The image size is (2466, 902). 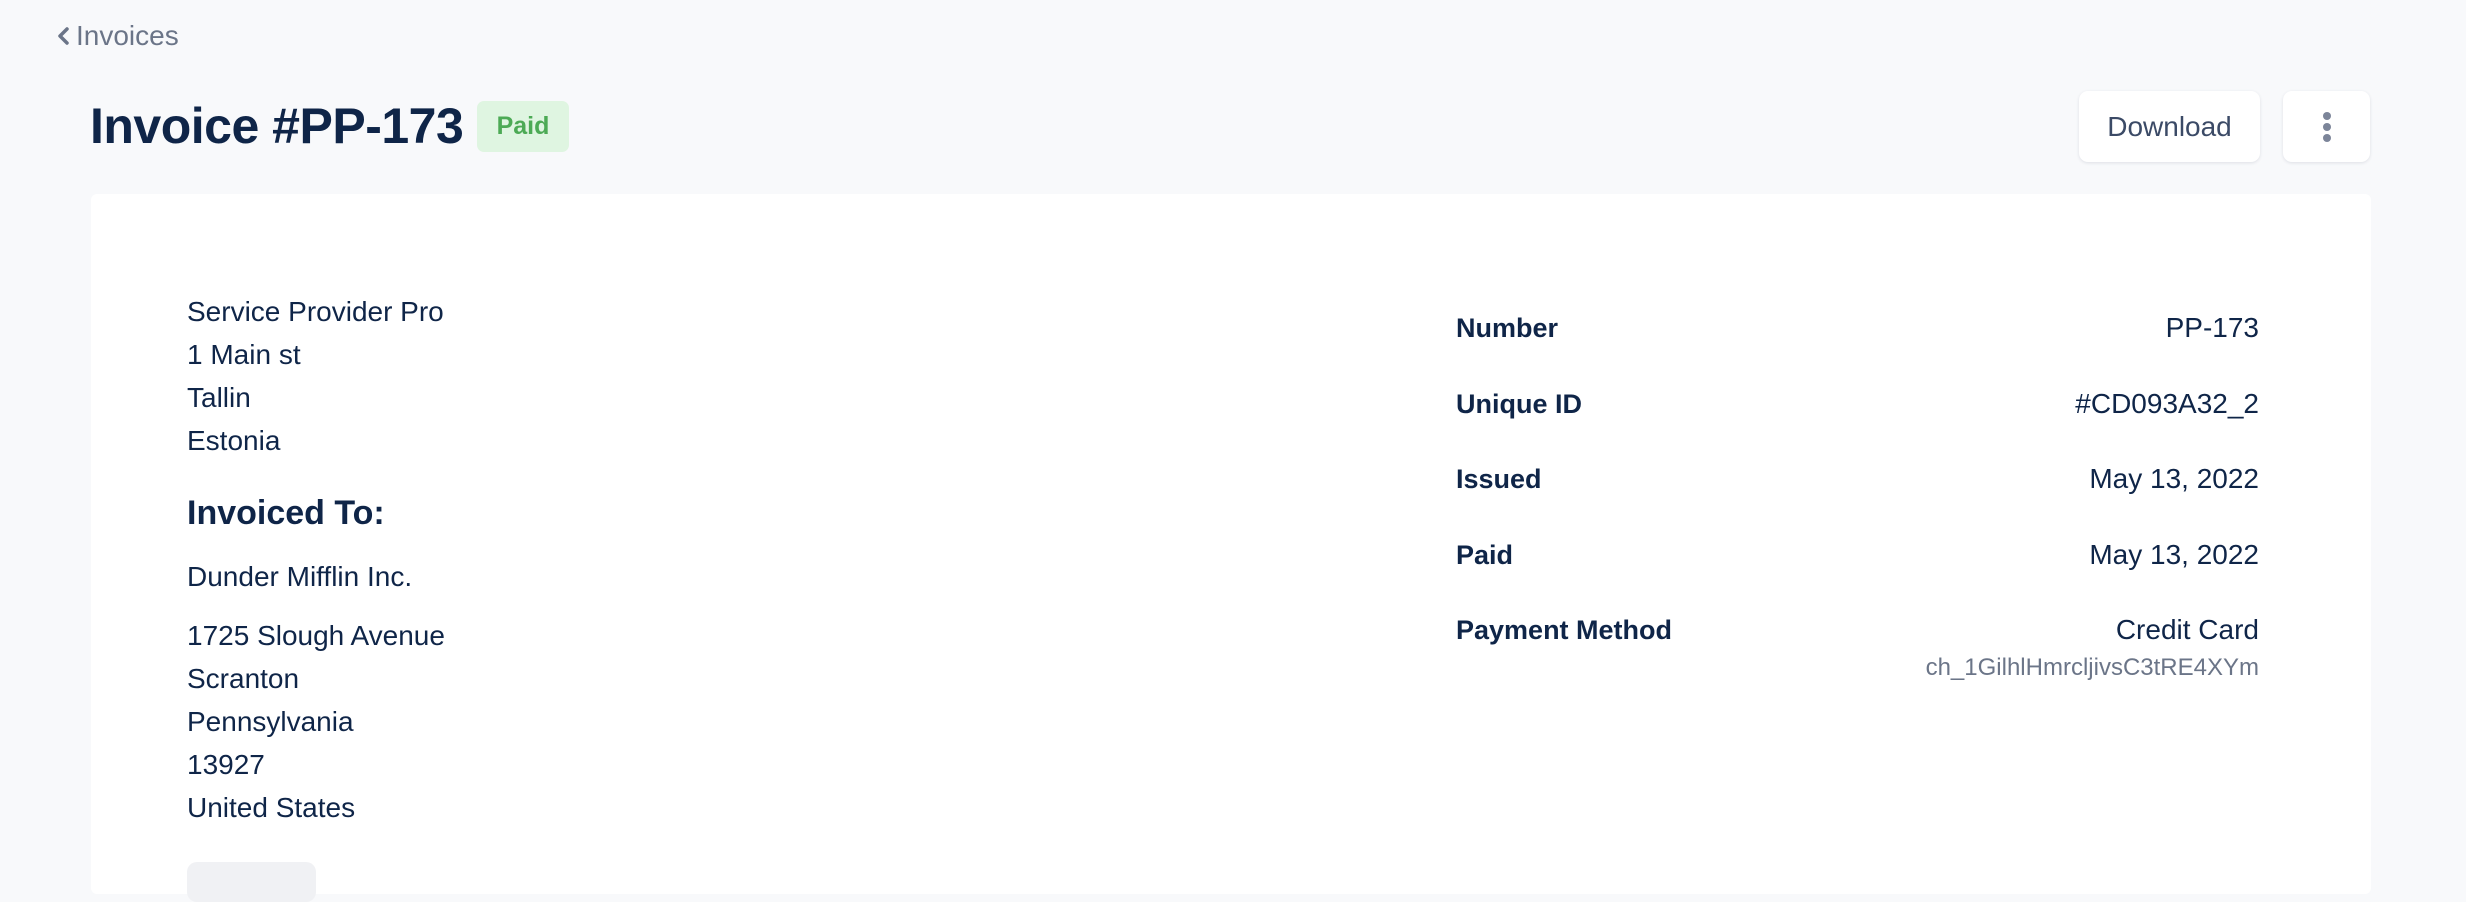 I want to click on detail-row-number: Number PP-173, so click(x=1857, y=345).